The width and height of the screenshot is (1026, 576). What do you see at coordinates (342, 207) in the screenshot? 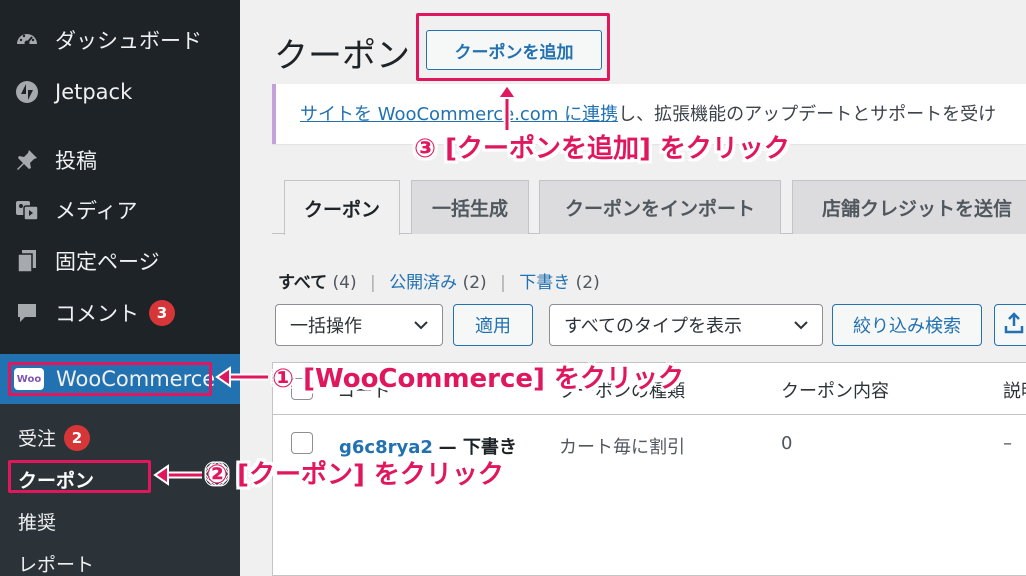
I see `tab-coupons: クーポン` at bounding box center [342, 207].